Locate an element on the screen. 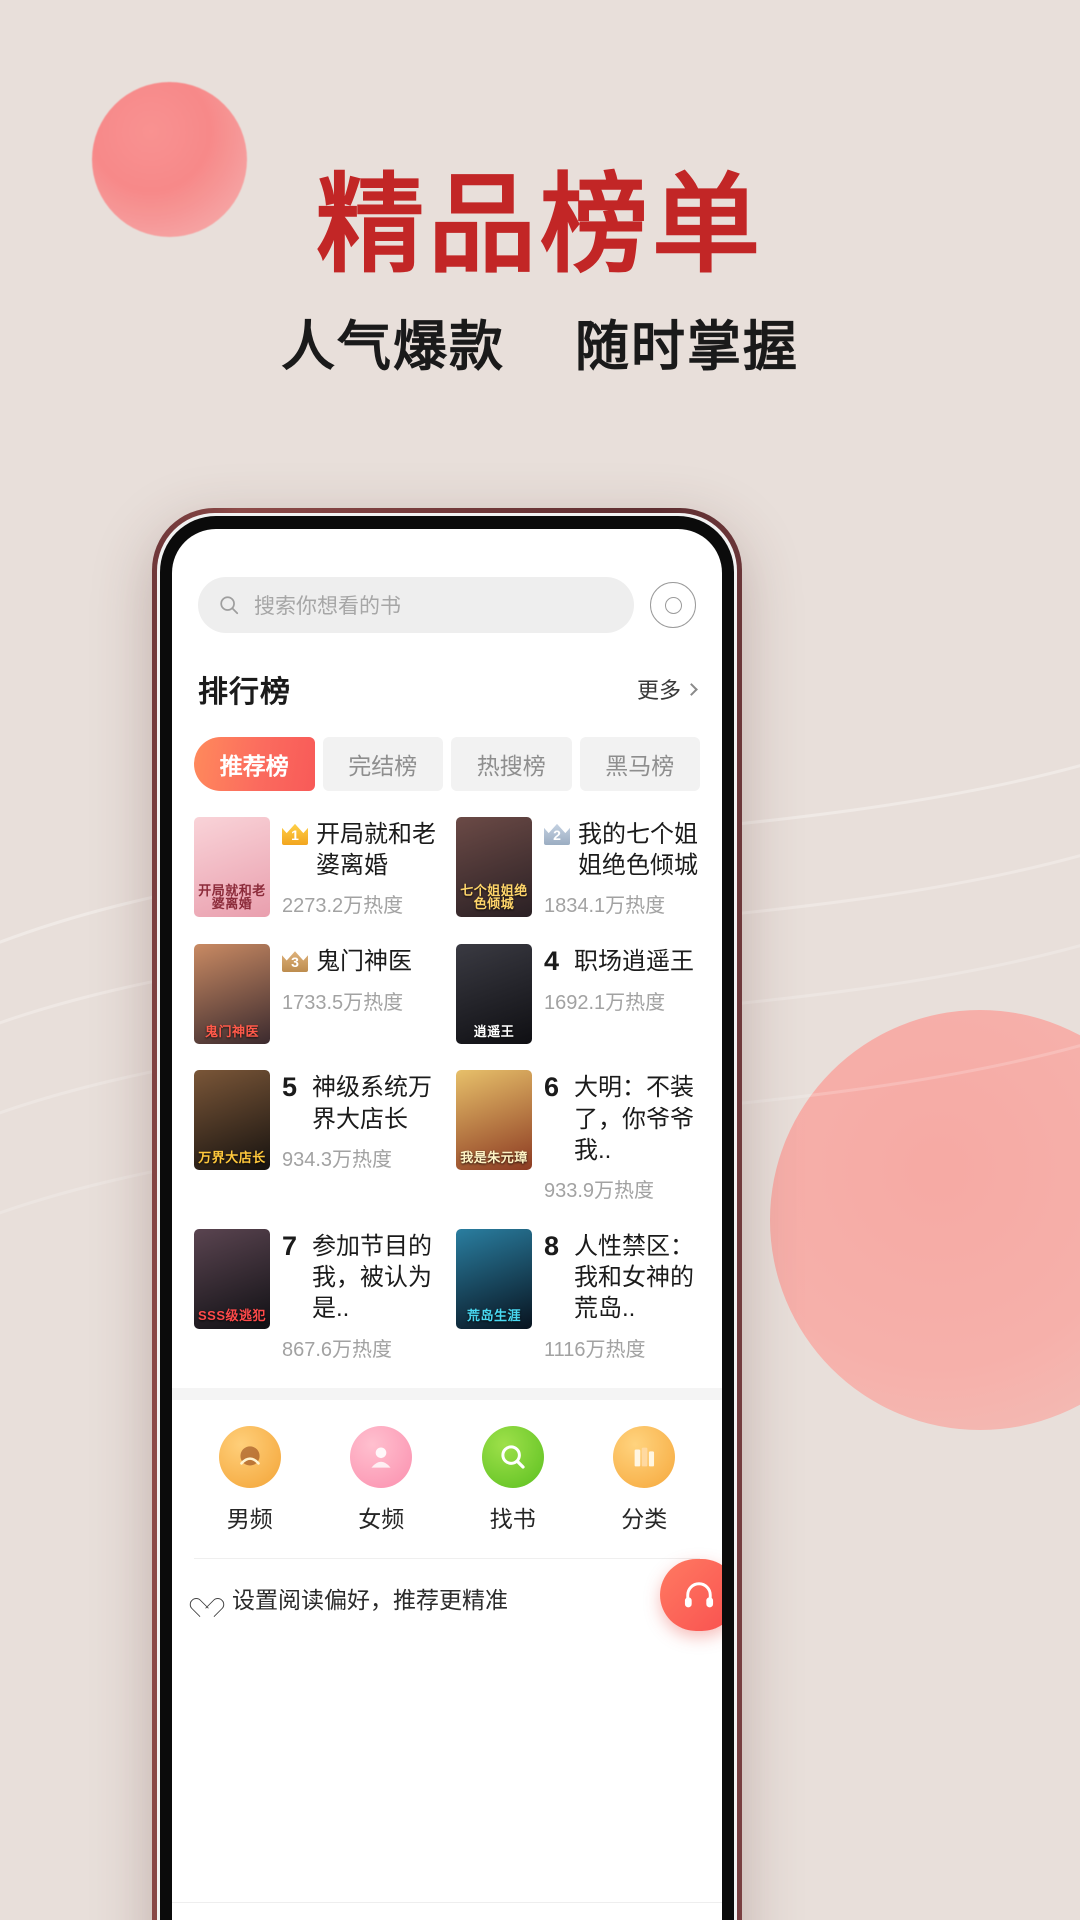 The height and width of the screenshot is (1920, 1080). category-icon is located at coordinates (644, 1456).